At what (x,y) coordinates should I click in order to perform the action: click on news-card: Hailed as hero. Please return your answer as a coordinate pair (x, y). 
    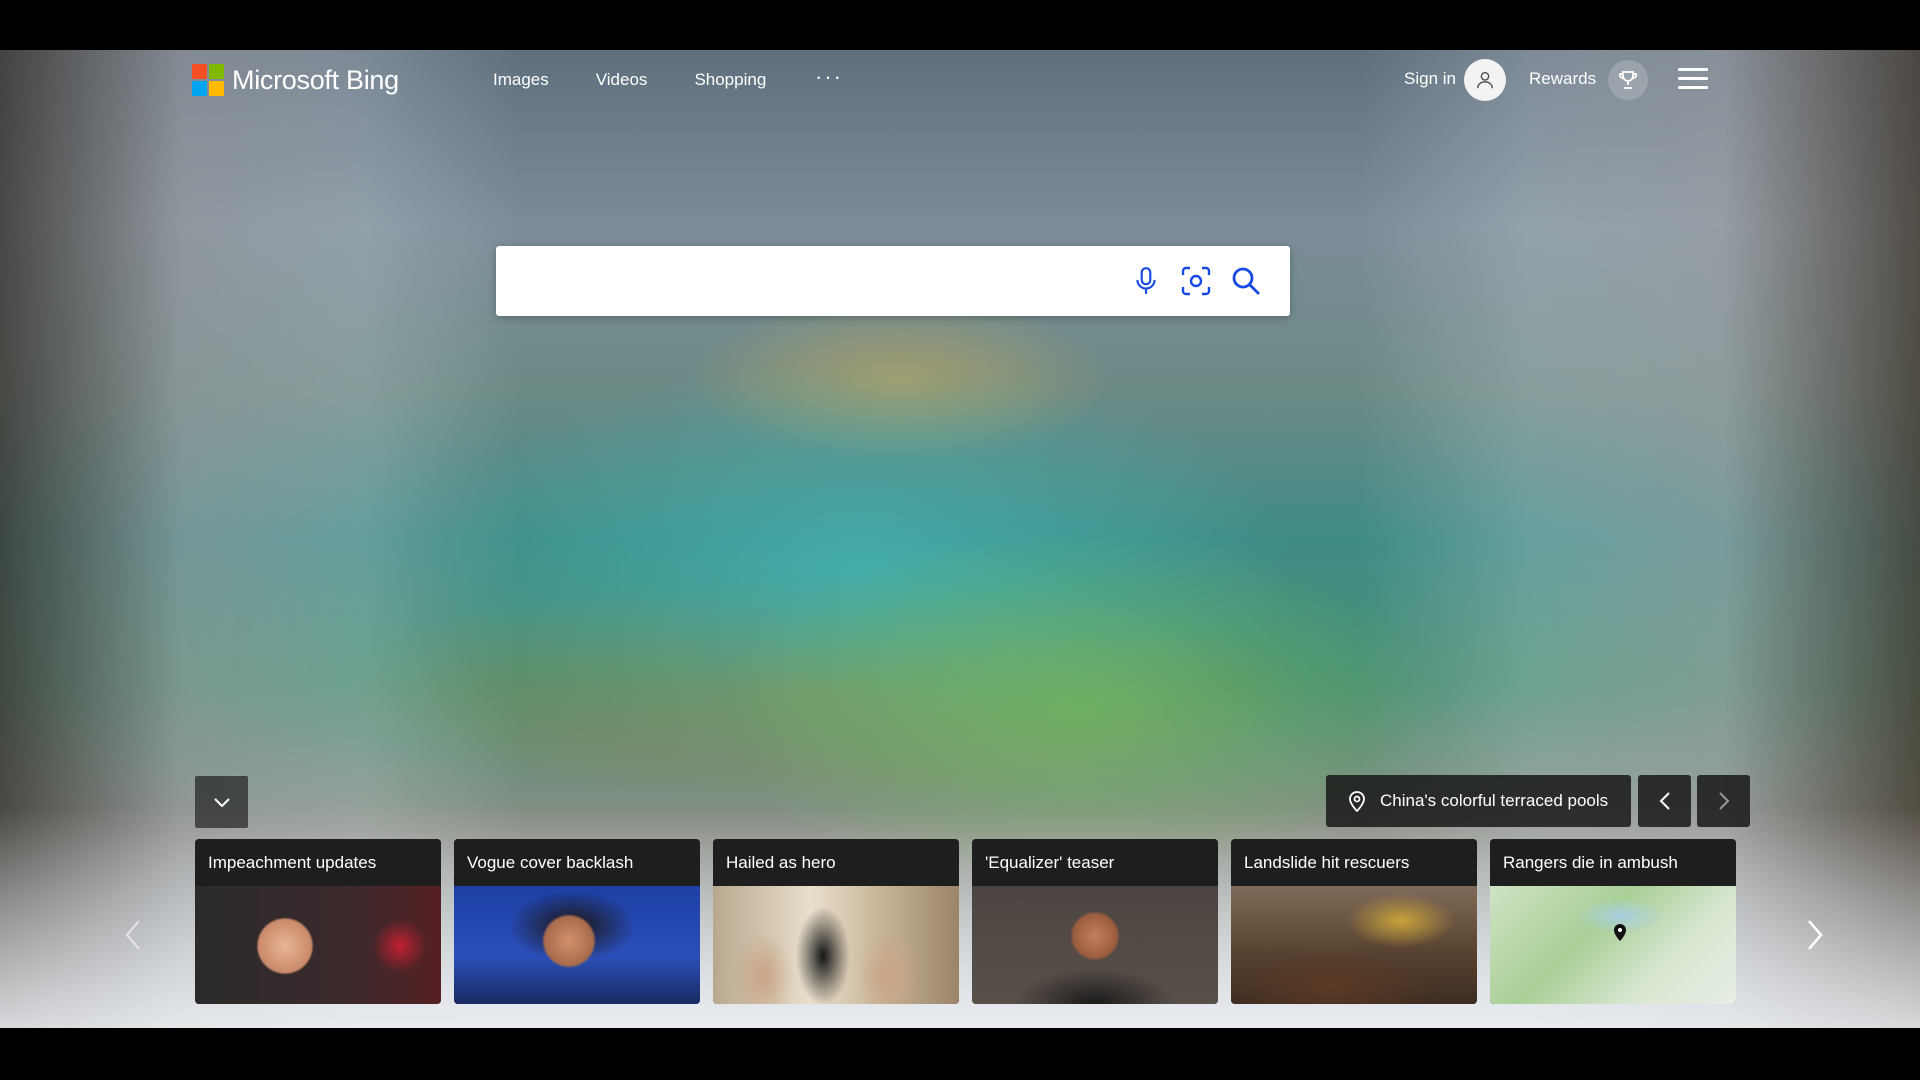
    Looking at the image, I should click on (836, 921).